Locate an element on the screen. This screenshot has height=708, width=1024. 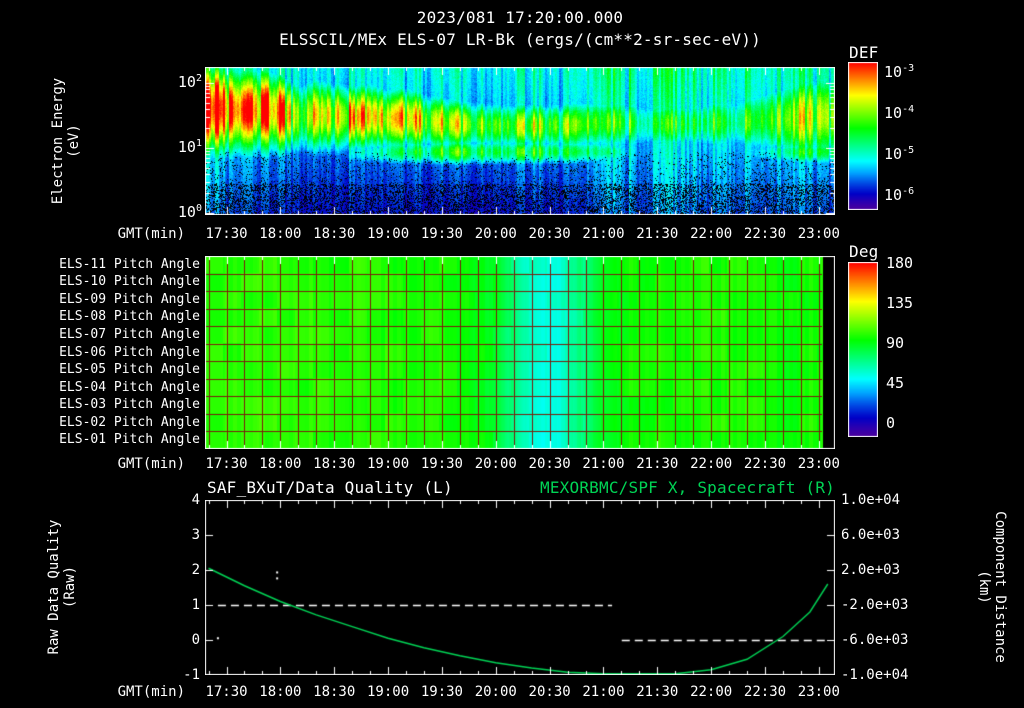
deg-colorbar is located at coordinates (863, 349).